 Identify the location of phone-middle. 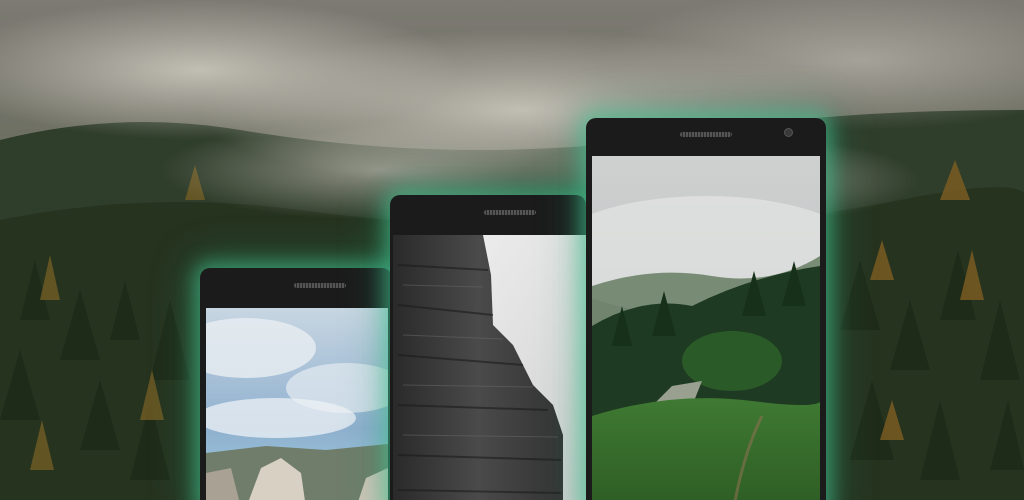
(488, 347).